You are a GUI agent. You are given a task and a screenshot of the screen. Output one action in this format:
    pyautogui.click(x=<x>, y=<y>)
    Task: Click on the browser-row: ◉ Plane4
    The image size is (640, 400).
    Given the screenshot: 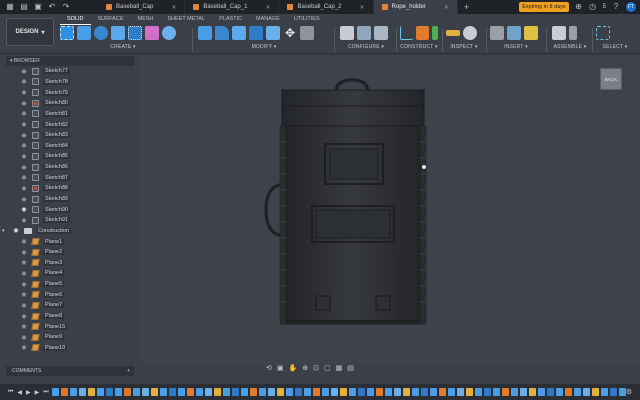 What is the action you would take?
    pyautogui.click(x=80, y=273)
    